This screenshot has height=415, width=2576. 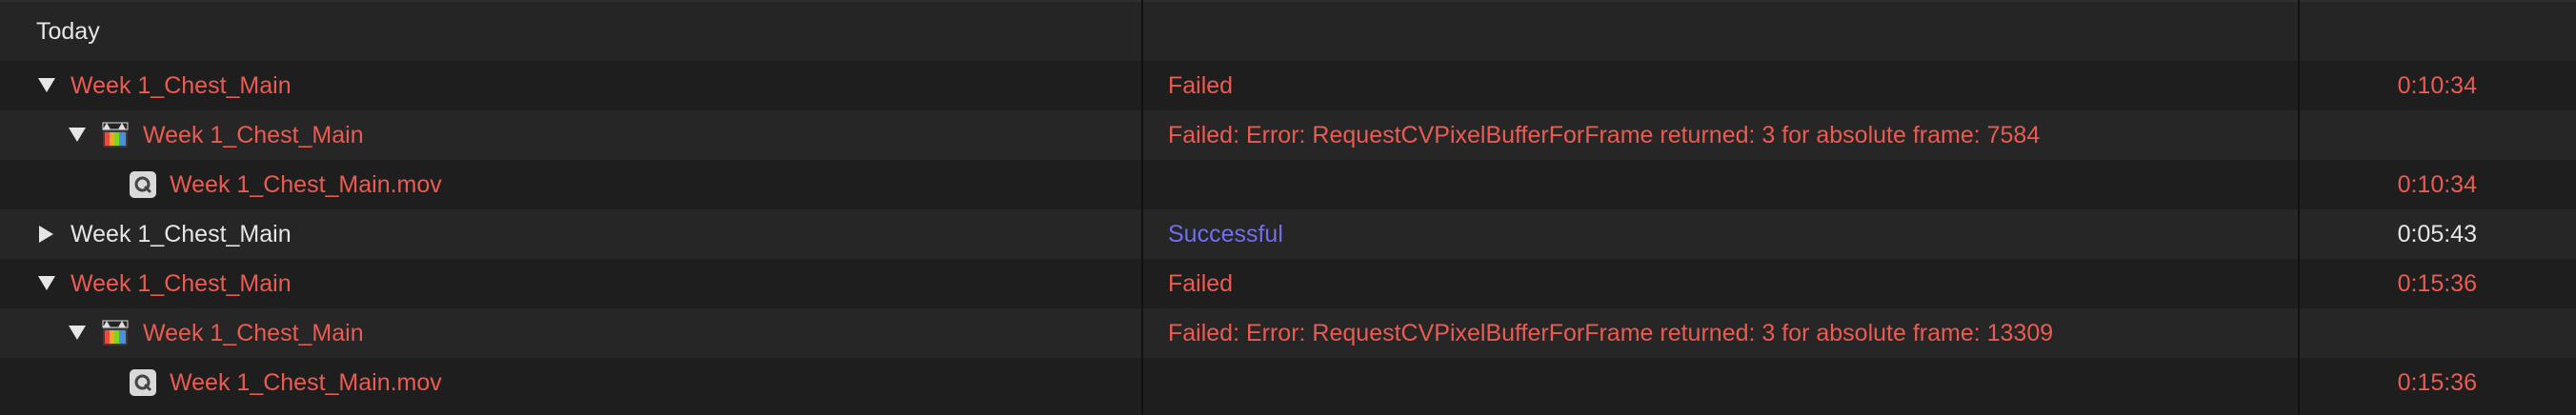 I want to click on disclosure-triangle-collapsed-icon, so click(x=47, y=235).